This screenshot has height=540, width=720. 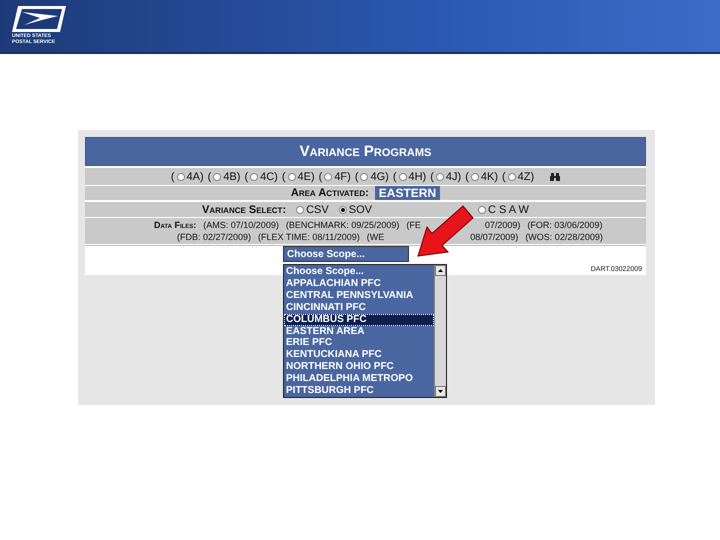 What do you see at coordinates (502, 225) in the screenshot?
I see `data-file-date: 07/2009)` at bounding box center [502, 225].